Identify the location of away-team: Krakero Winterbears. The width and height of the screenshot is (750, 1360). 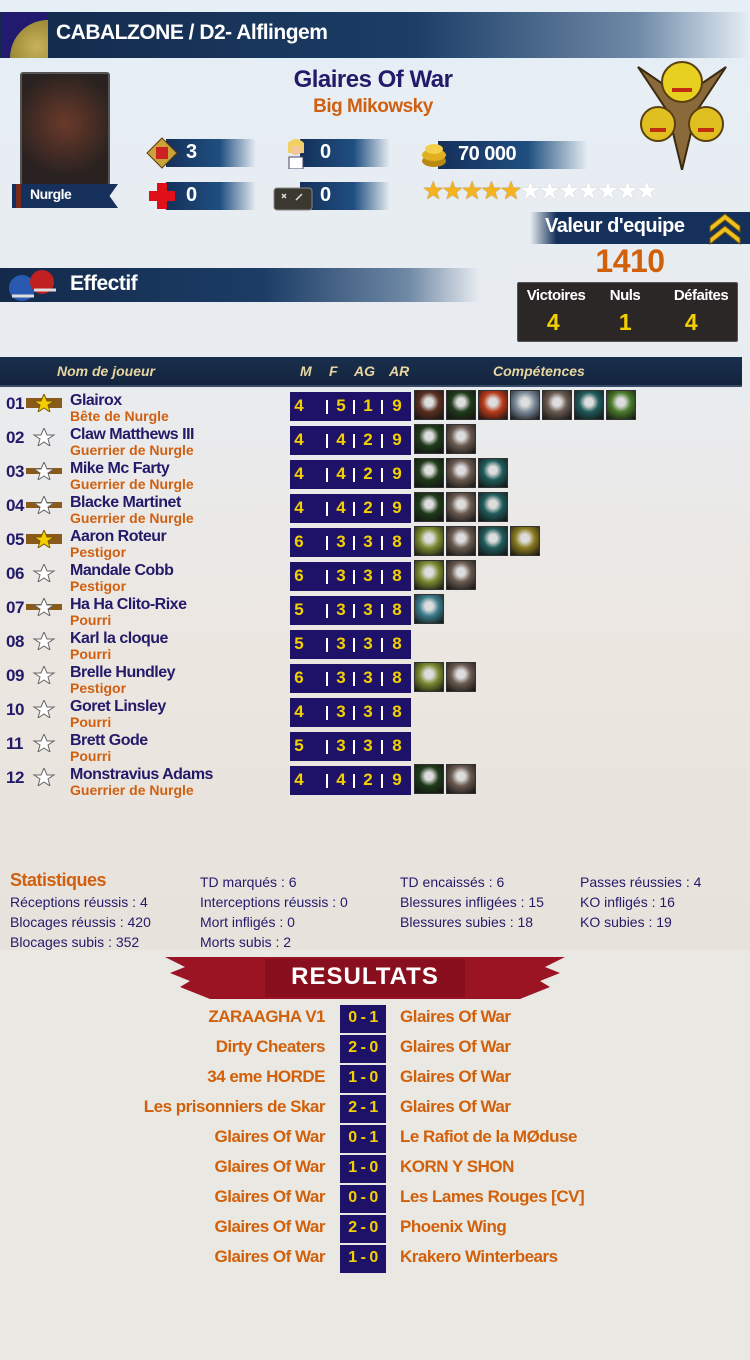
(479, 1257).